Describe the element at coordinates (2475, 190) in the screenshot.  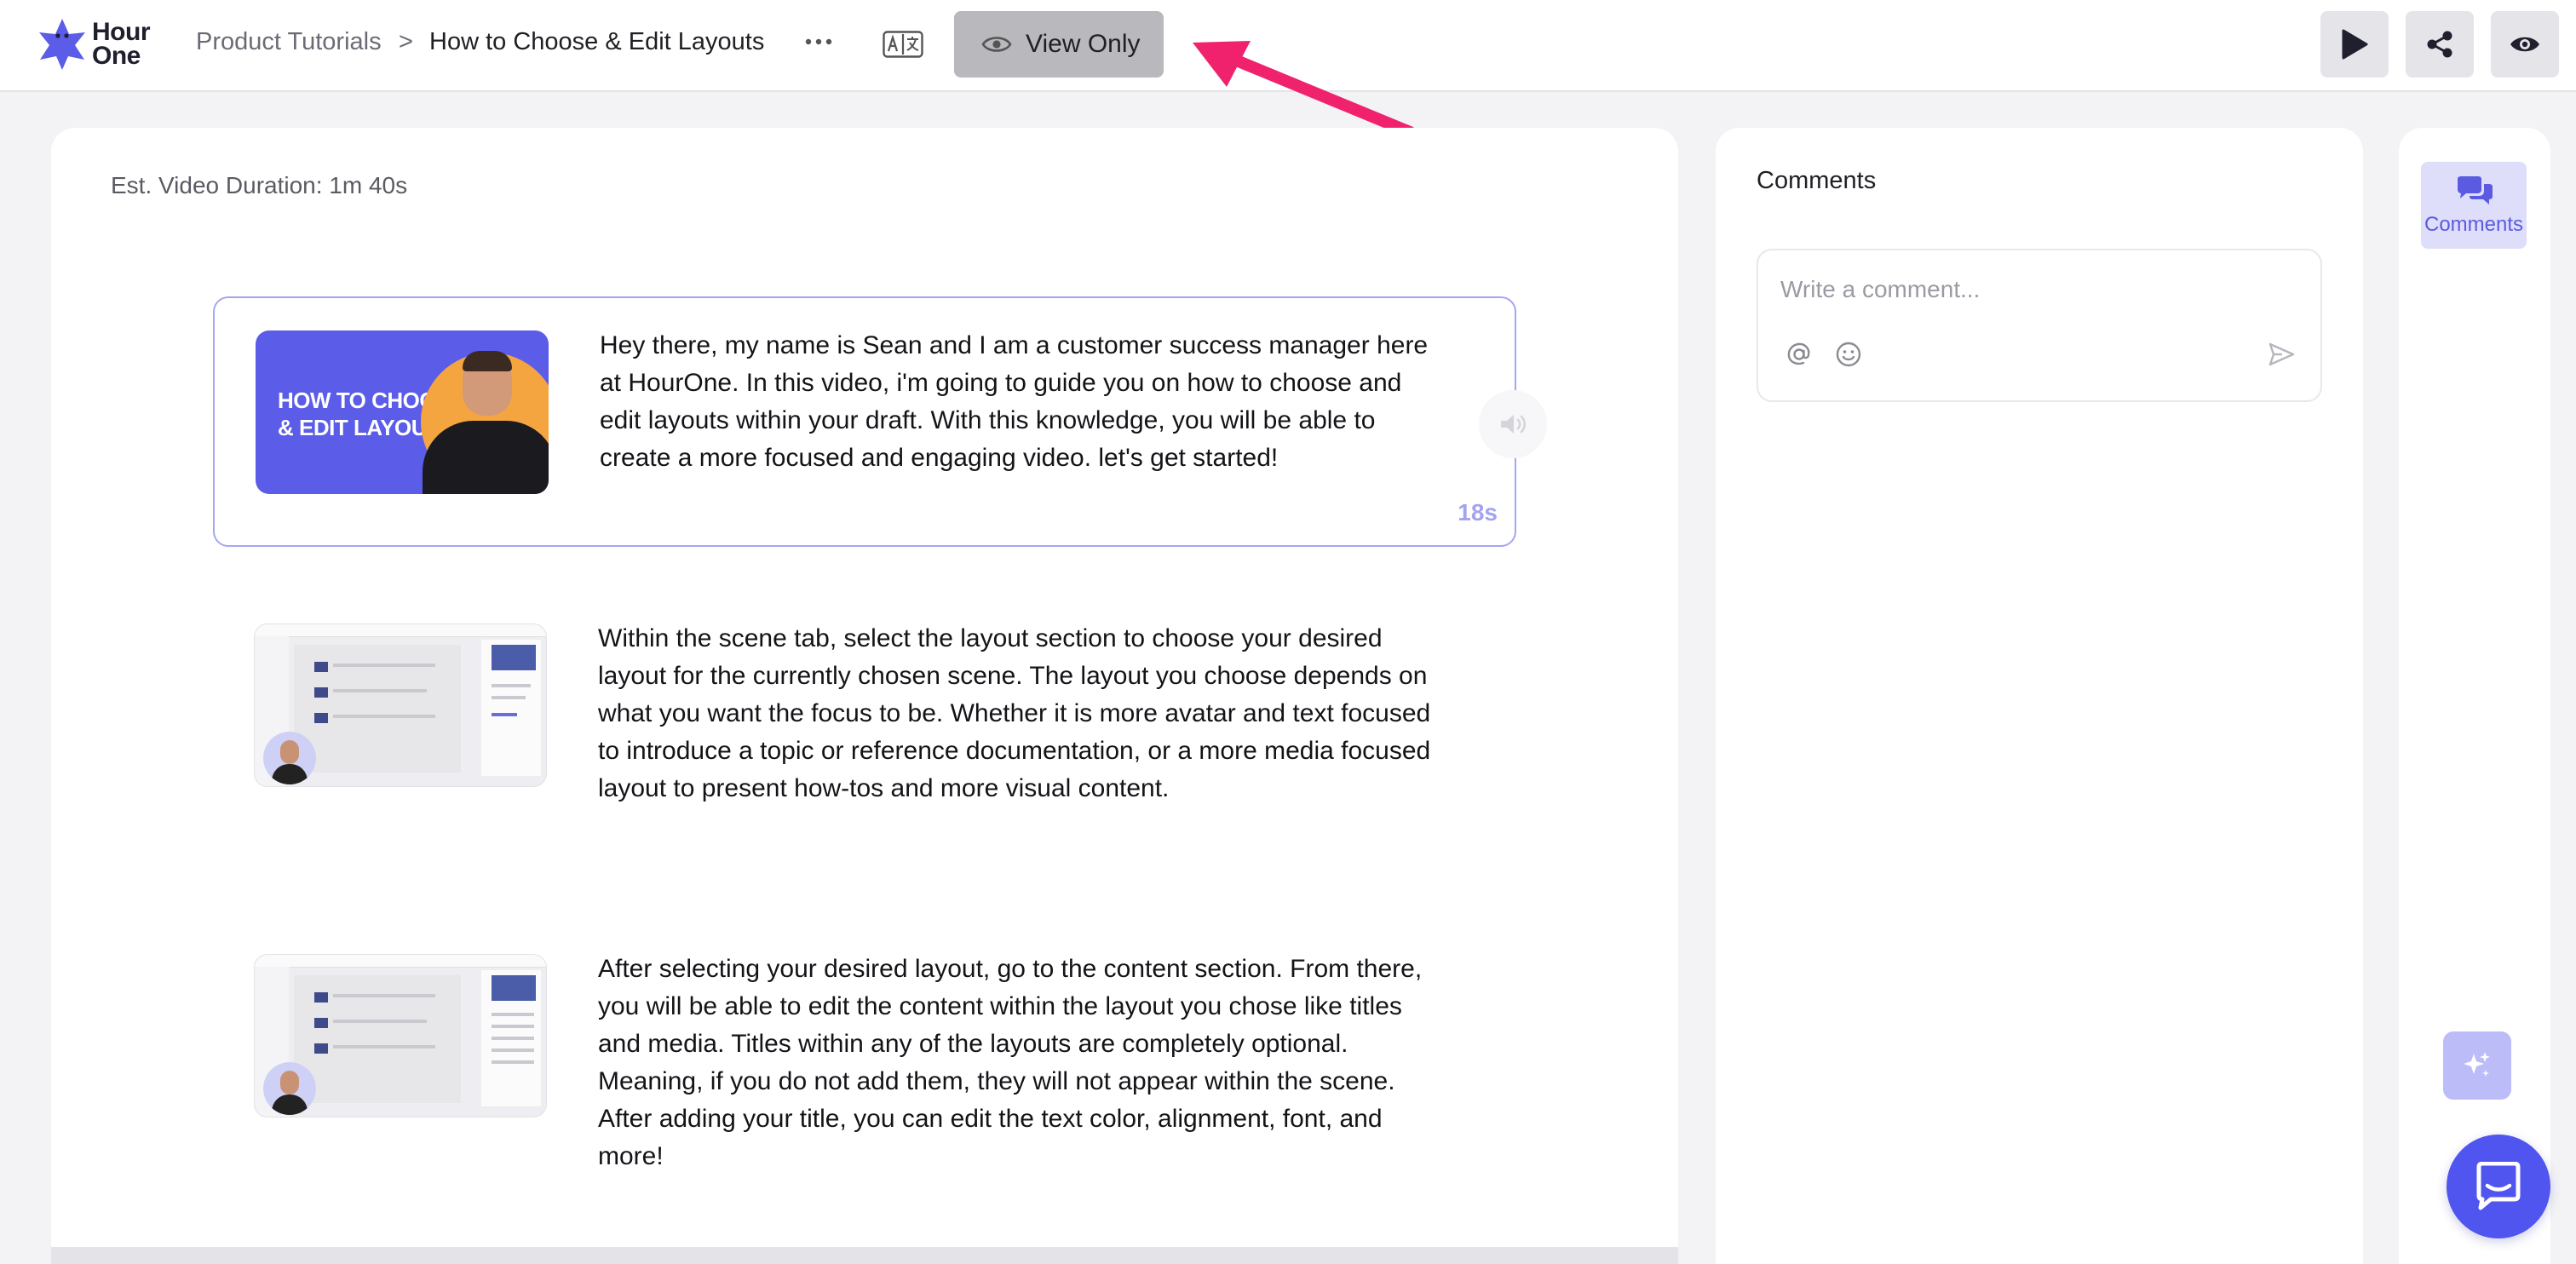
I see `comments-icon` at that location.